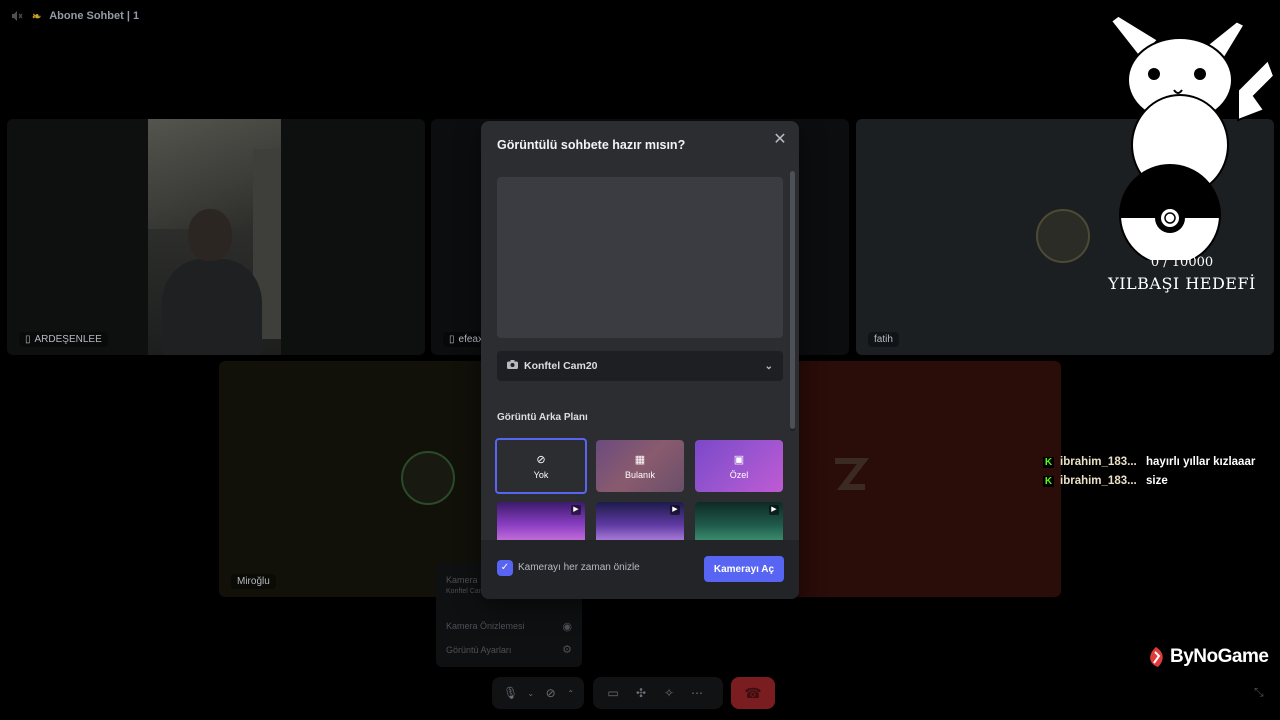 The height and width of the screenshot is (720, 1280). I want to click on tile-label: fatih, so click(883, 339).